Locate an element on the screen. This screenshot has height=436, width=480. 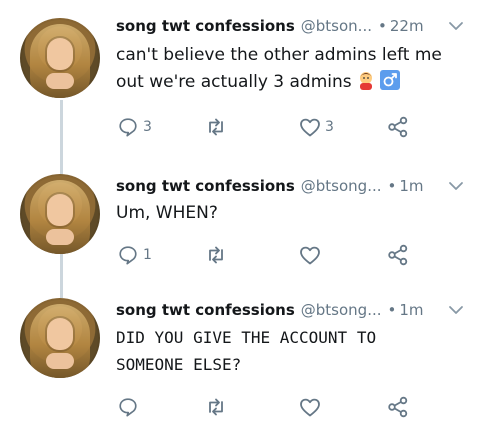
like-count: 3 is located at coordinates (329, 127).